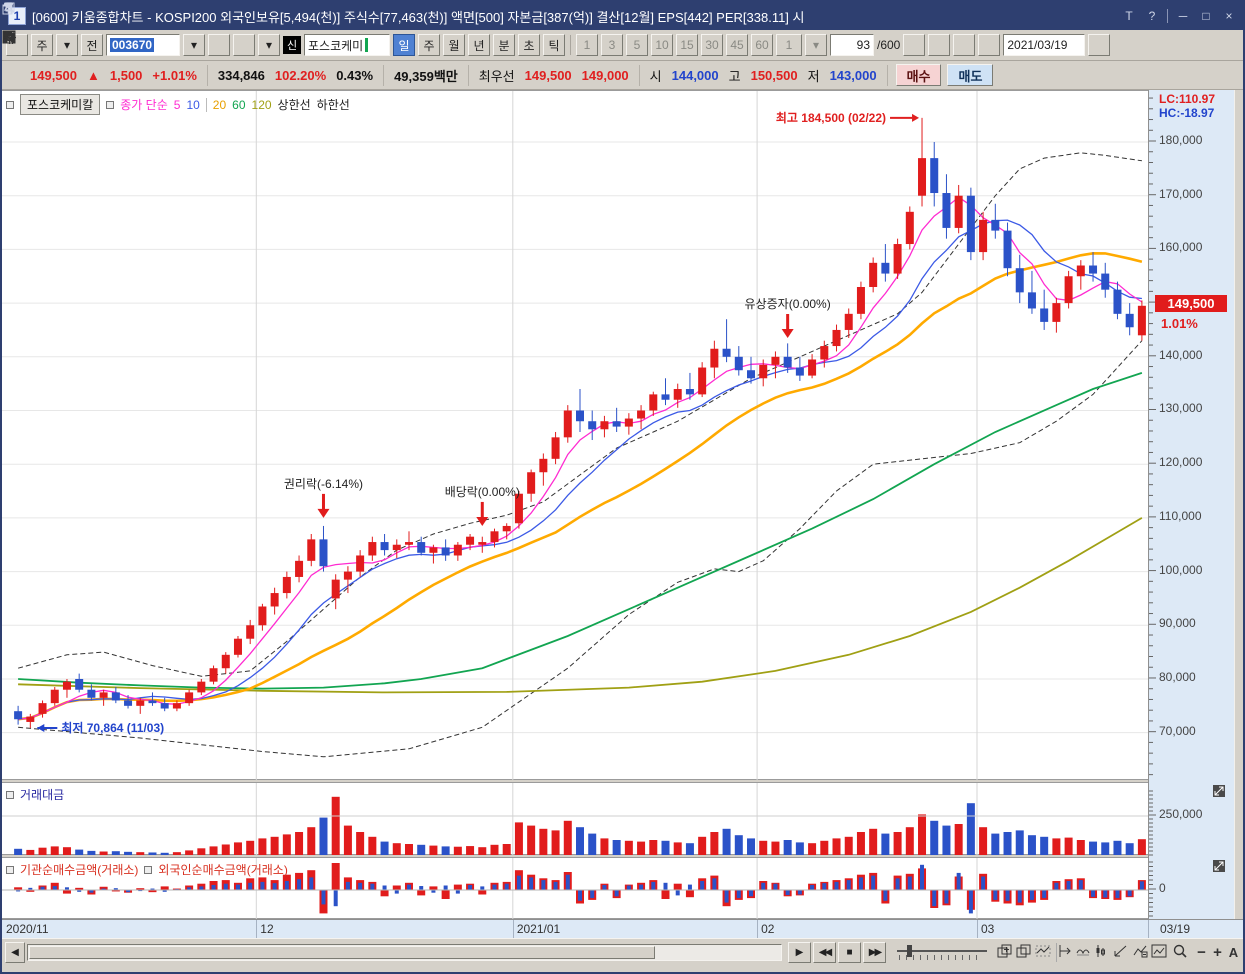 The width and height of the screenshot is (1245, 974). What do you see at coordinates (1206, 16) in the screenshot?
I see `maximize-button: □` at bounding box center [1206, 16].